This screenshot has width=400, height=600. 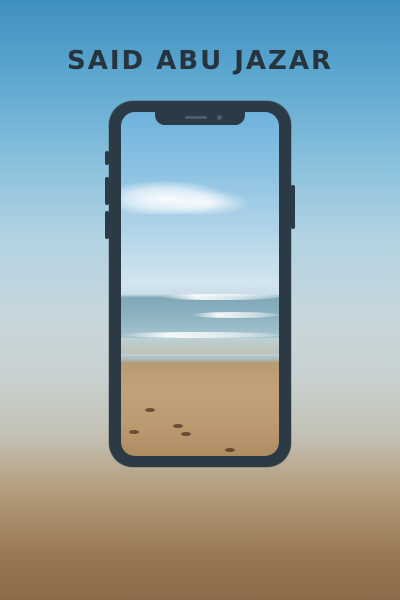 I want to click on cloud, so click(x=206, y=203).